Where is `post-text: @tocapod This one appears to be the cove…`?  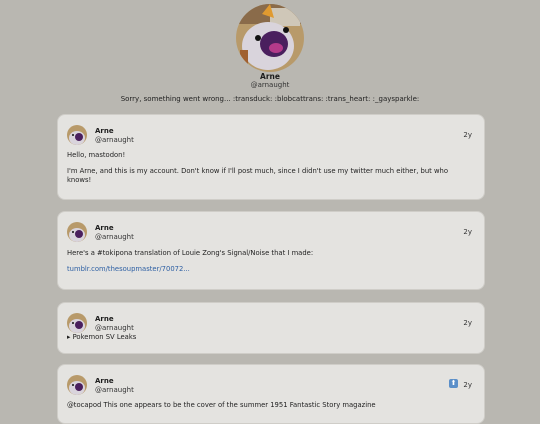
post-text: @tocapod This one appears to be the cove… is located at coordinates (221, 405).